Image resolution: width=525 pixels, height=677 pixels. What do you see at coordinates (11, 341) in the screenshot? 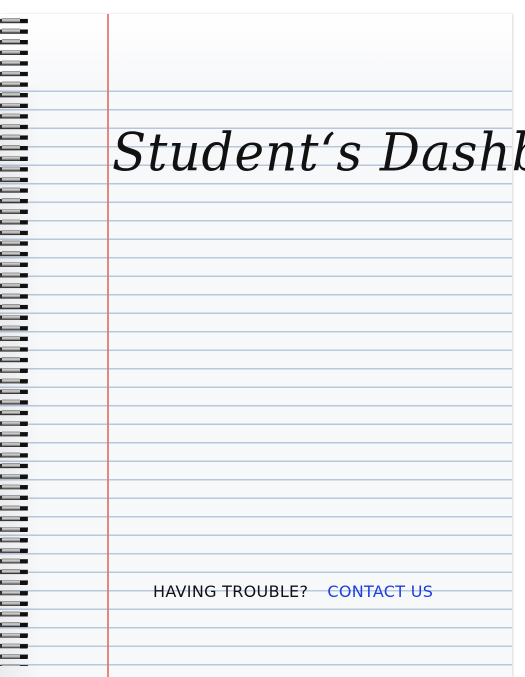
I see `spiral-wire` at bounding box center [11, 341].